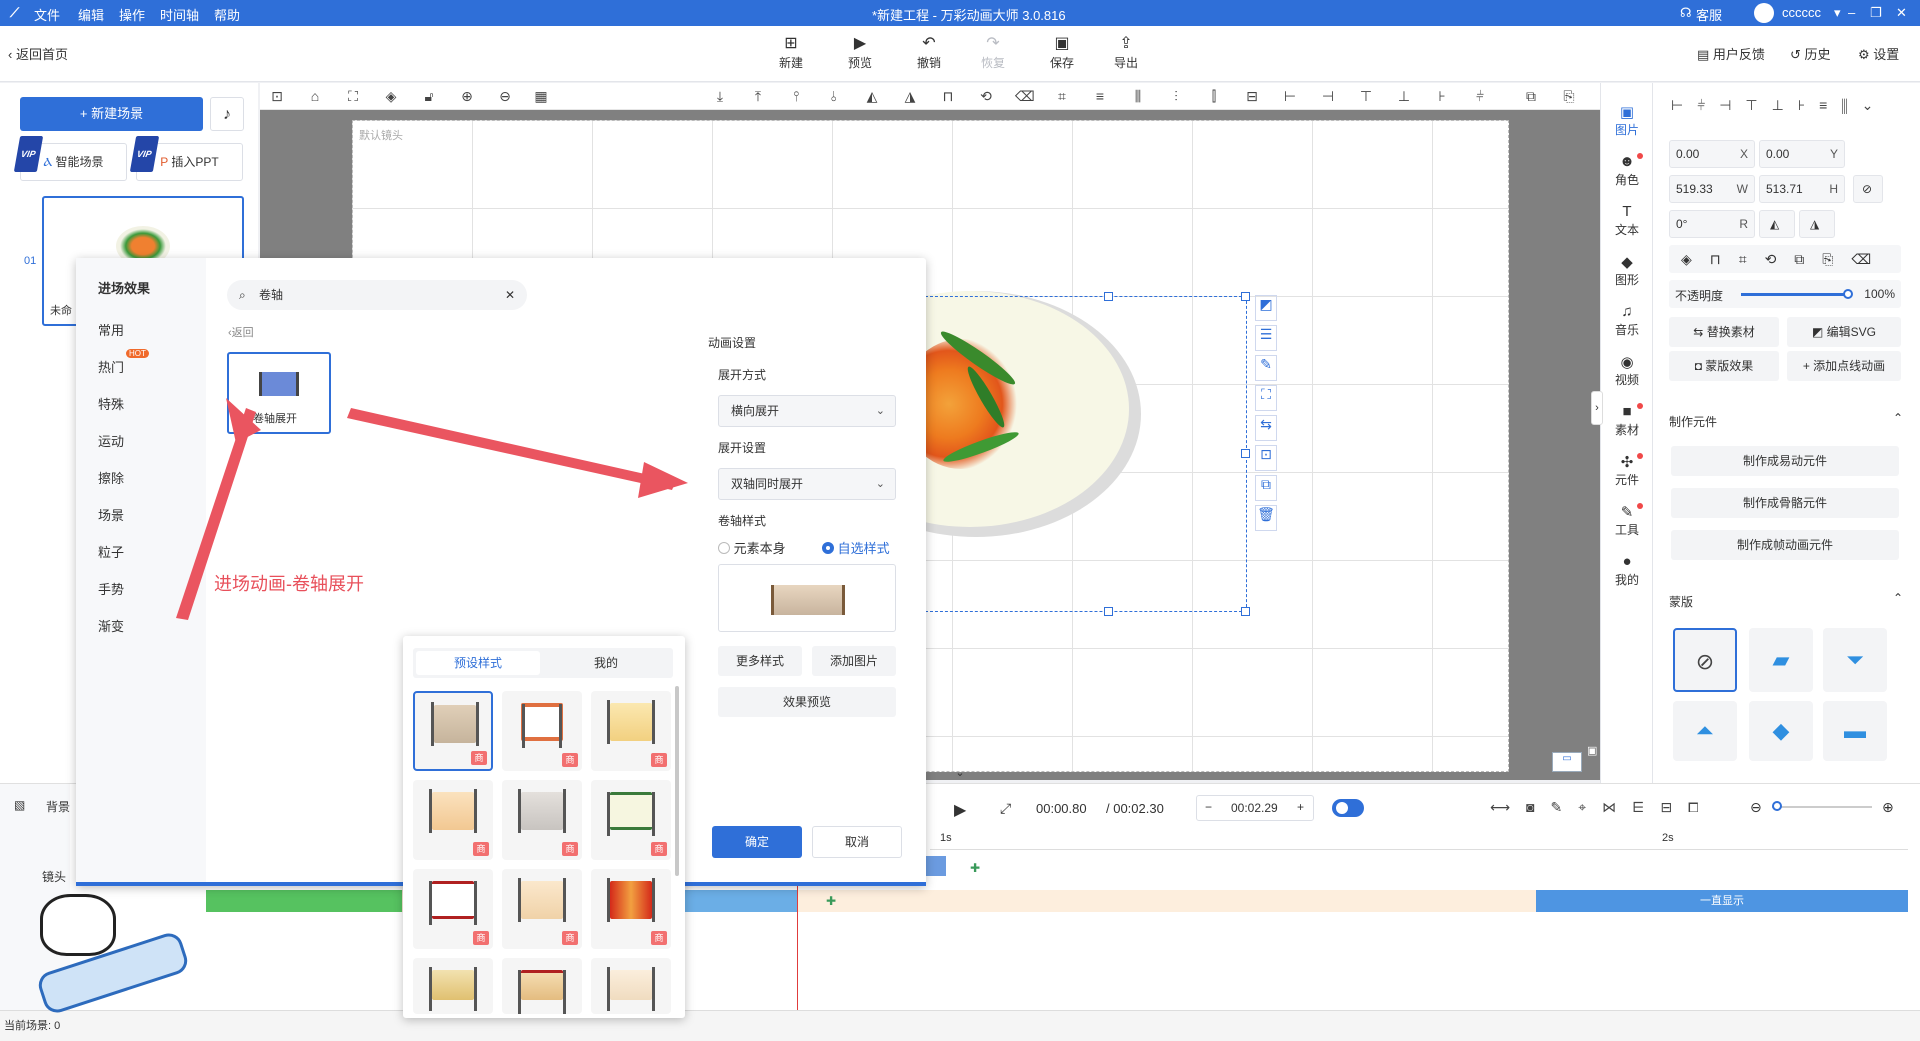  Describe the element at coordinates (111, 440) in the screenshot. I see `category-motion: 运动` at that location.